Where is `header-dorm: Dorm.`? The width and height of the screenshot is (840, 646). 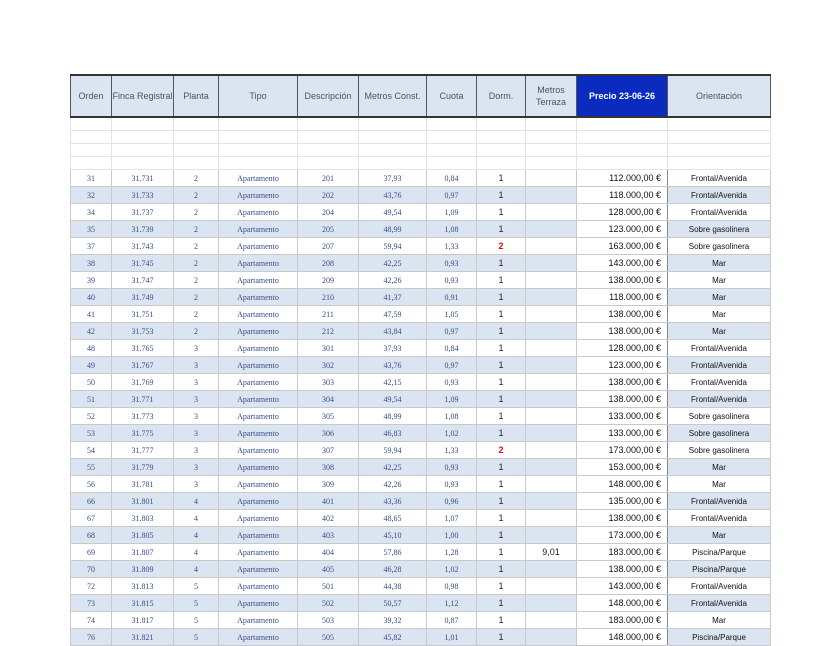 header-dorm: Dorm. is located at coordinates (501, 96).